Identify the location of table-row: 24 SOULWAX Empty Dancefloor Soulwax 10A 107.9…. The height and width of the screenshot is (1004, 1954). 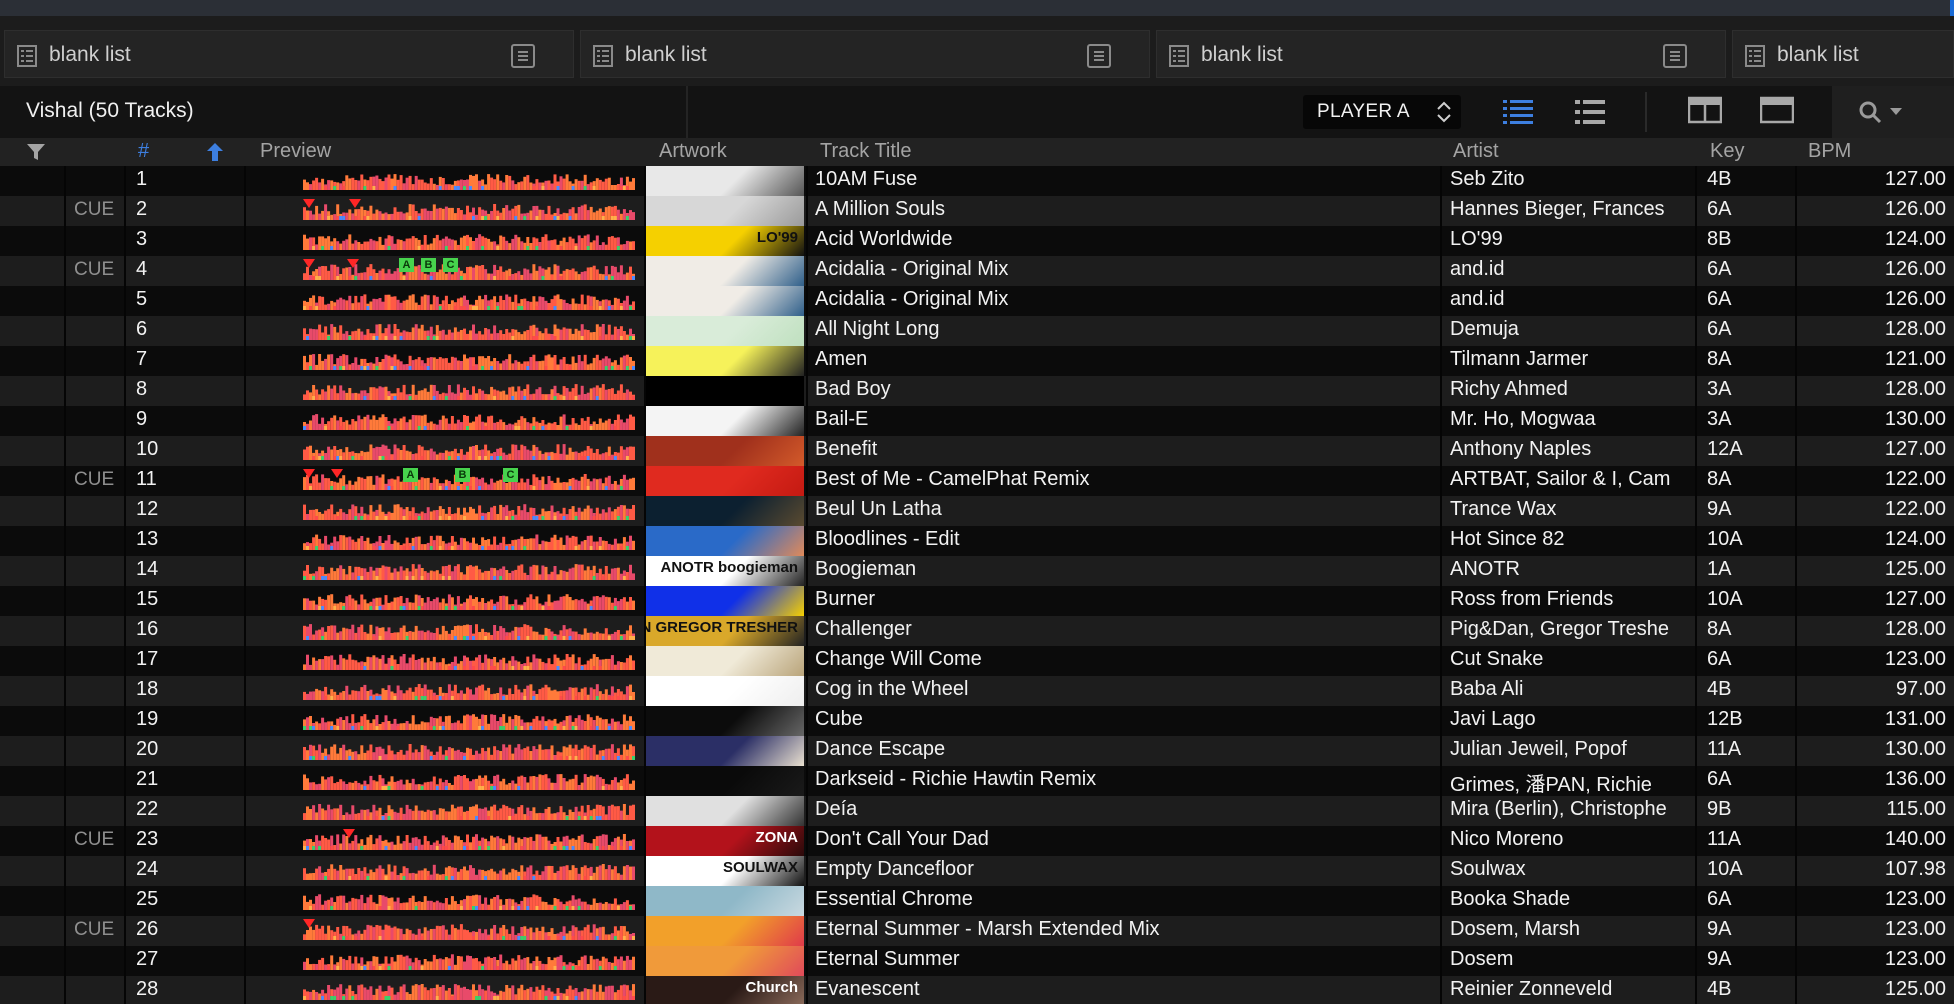
(977, 871).